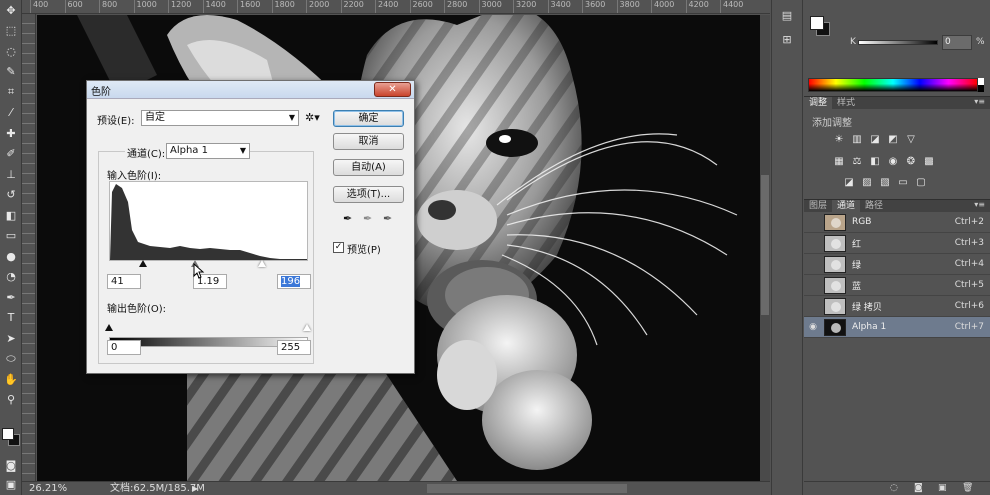  What do you see at coordinates (11, 318) in the screenshot?
I see `type-tool-icon: T` at bounding box center [11, 318].